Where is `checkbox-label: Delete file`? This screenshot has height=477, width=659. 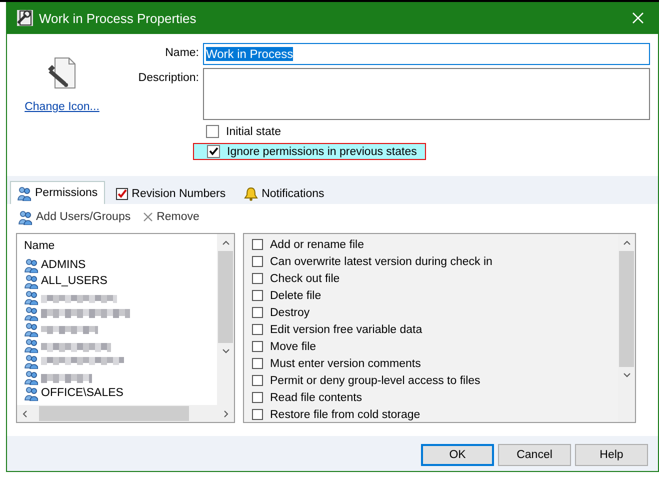 checkbox-label: Delete file is located at coordinates (296, 296).